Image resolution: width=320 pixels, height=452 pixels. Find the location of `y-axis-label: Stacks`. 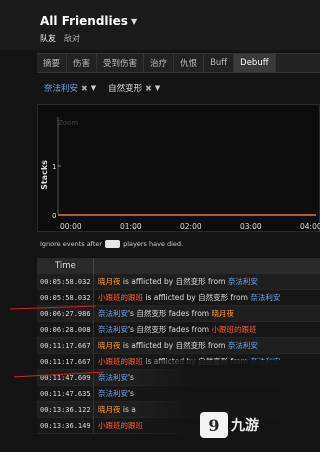

y-axis-label: Stacks is located at coordinates (44, 175).